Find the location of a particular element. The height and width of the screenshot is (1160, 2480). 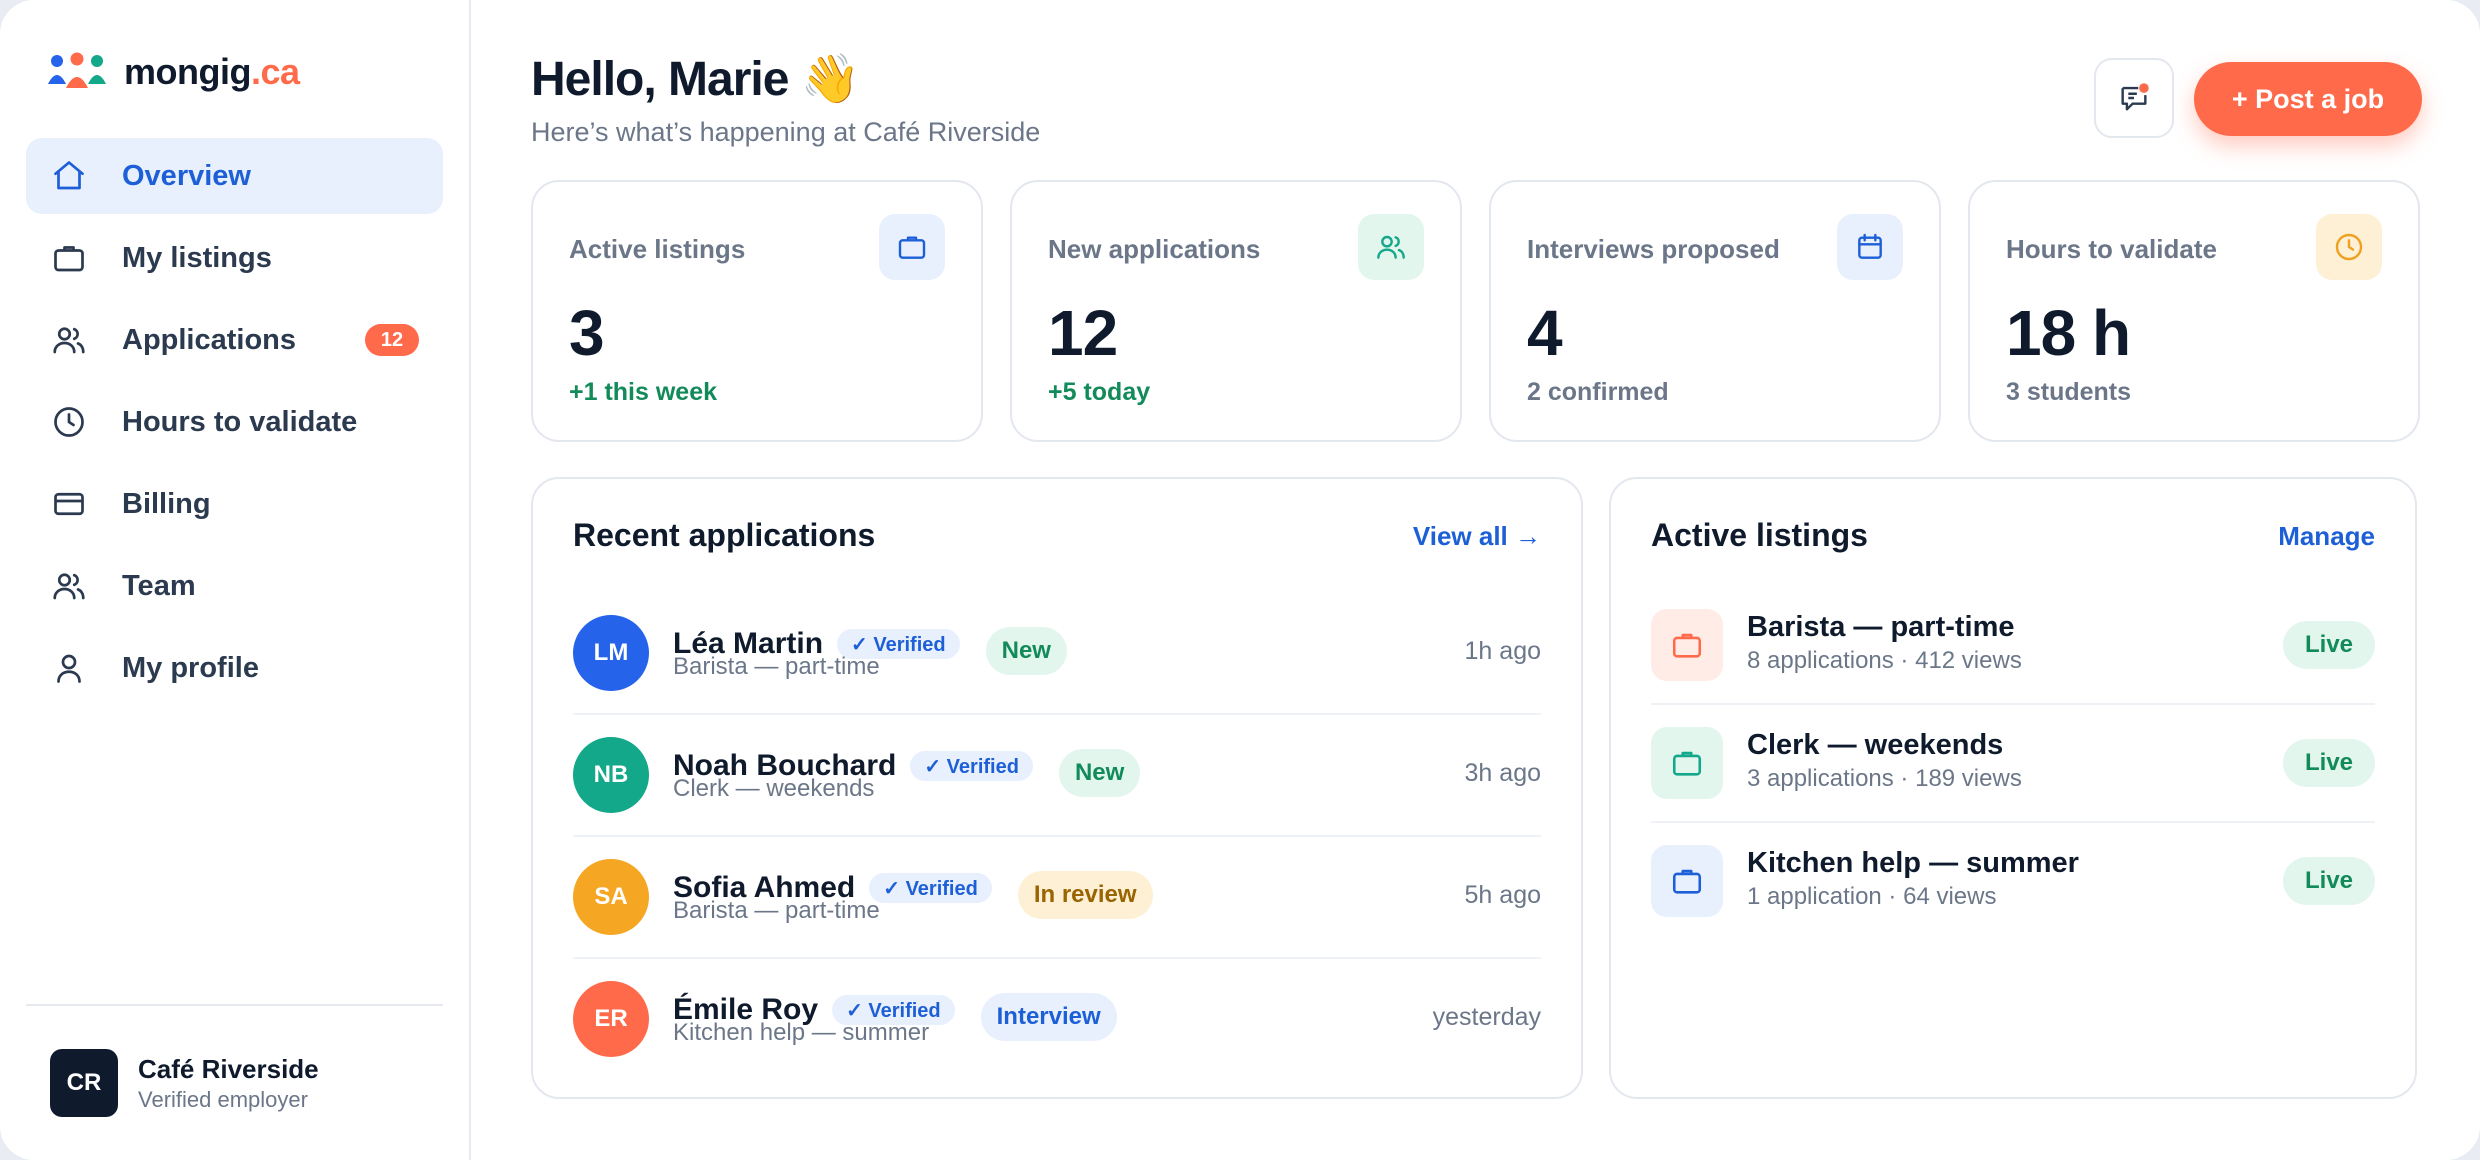

sidebar-item-overview: Overview is located at coordinates (234, 176).